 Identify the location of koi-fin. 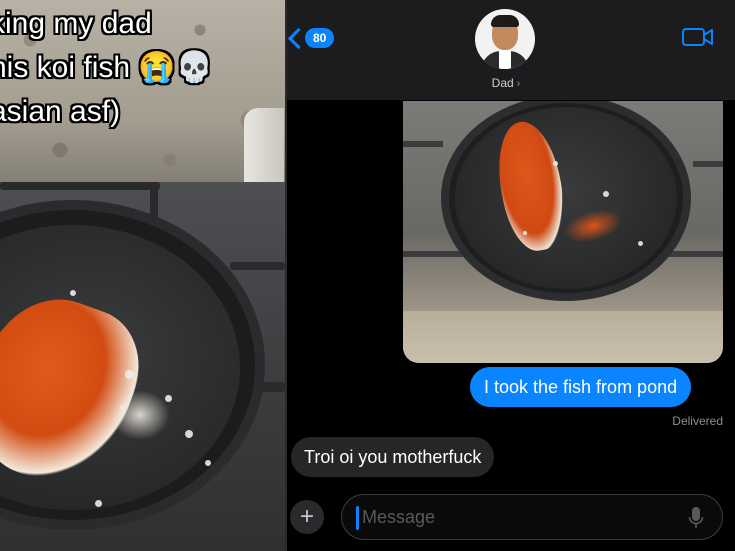
(140, 415).